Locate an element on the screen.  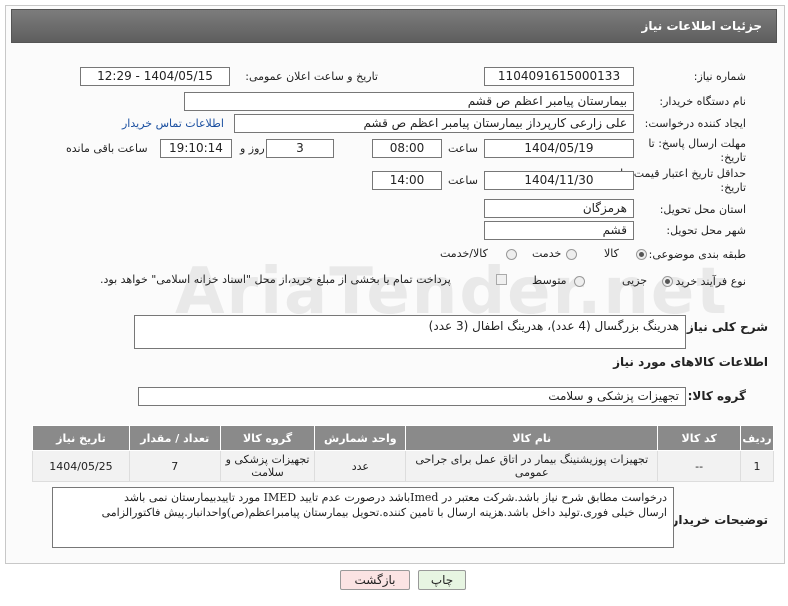
col-code: کد کالا is located at coordinates (699, 438).